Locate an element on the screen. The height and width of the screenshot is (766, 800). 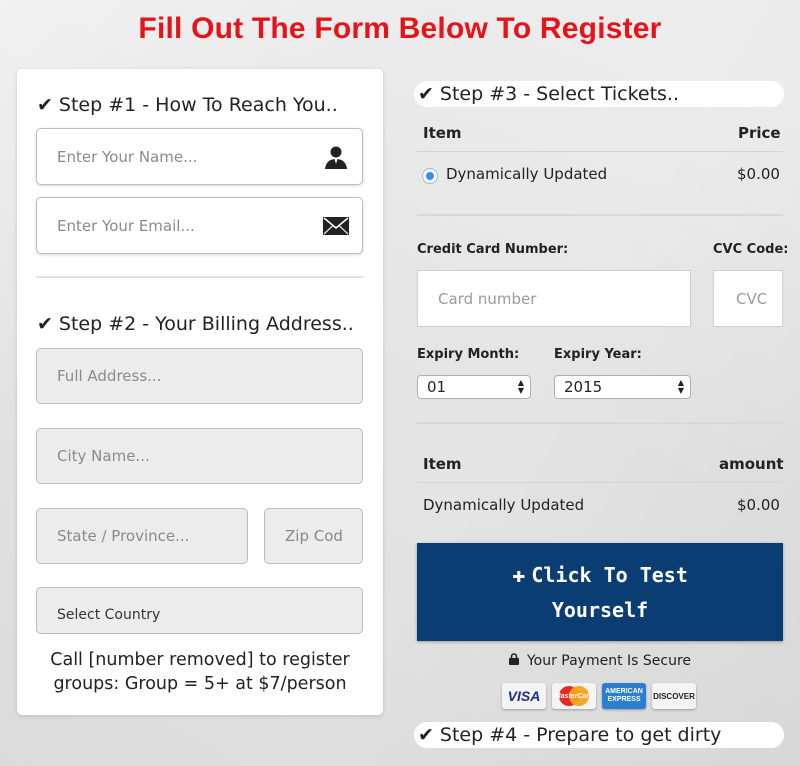
cta-line1: ✚ Click To Test is located at coordinates (600, 575).